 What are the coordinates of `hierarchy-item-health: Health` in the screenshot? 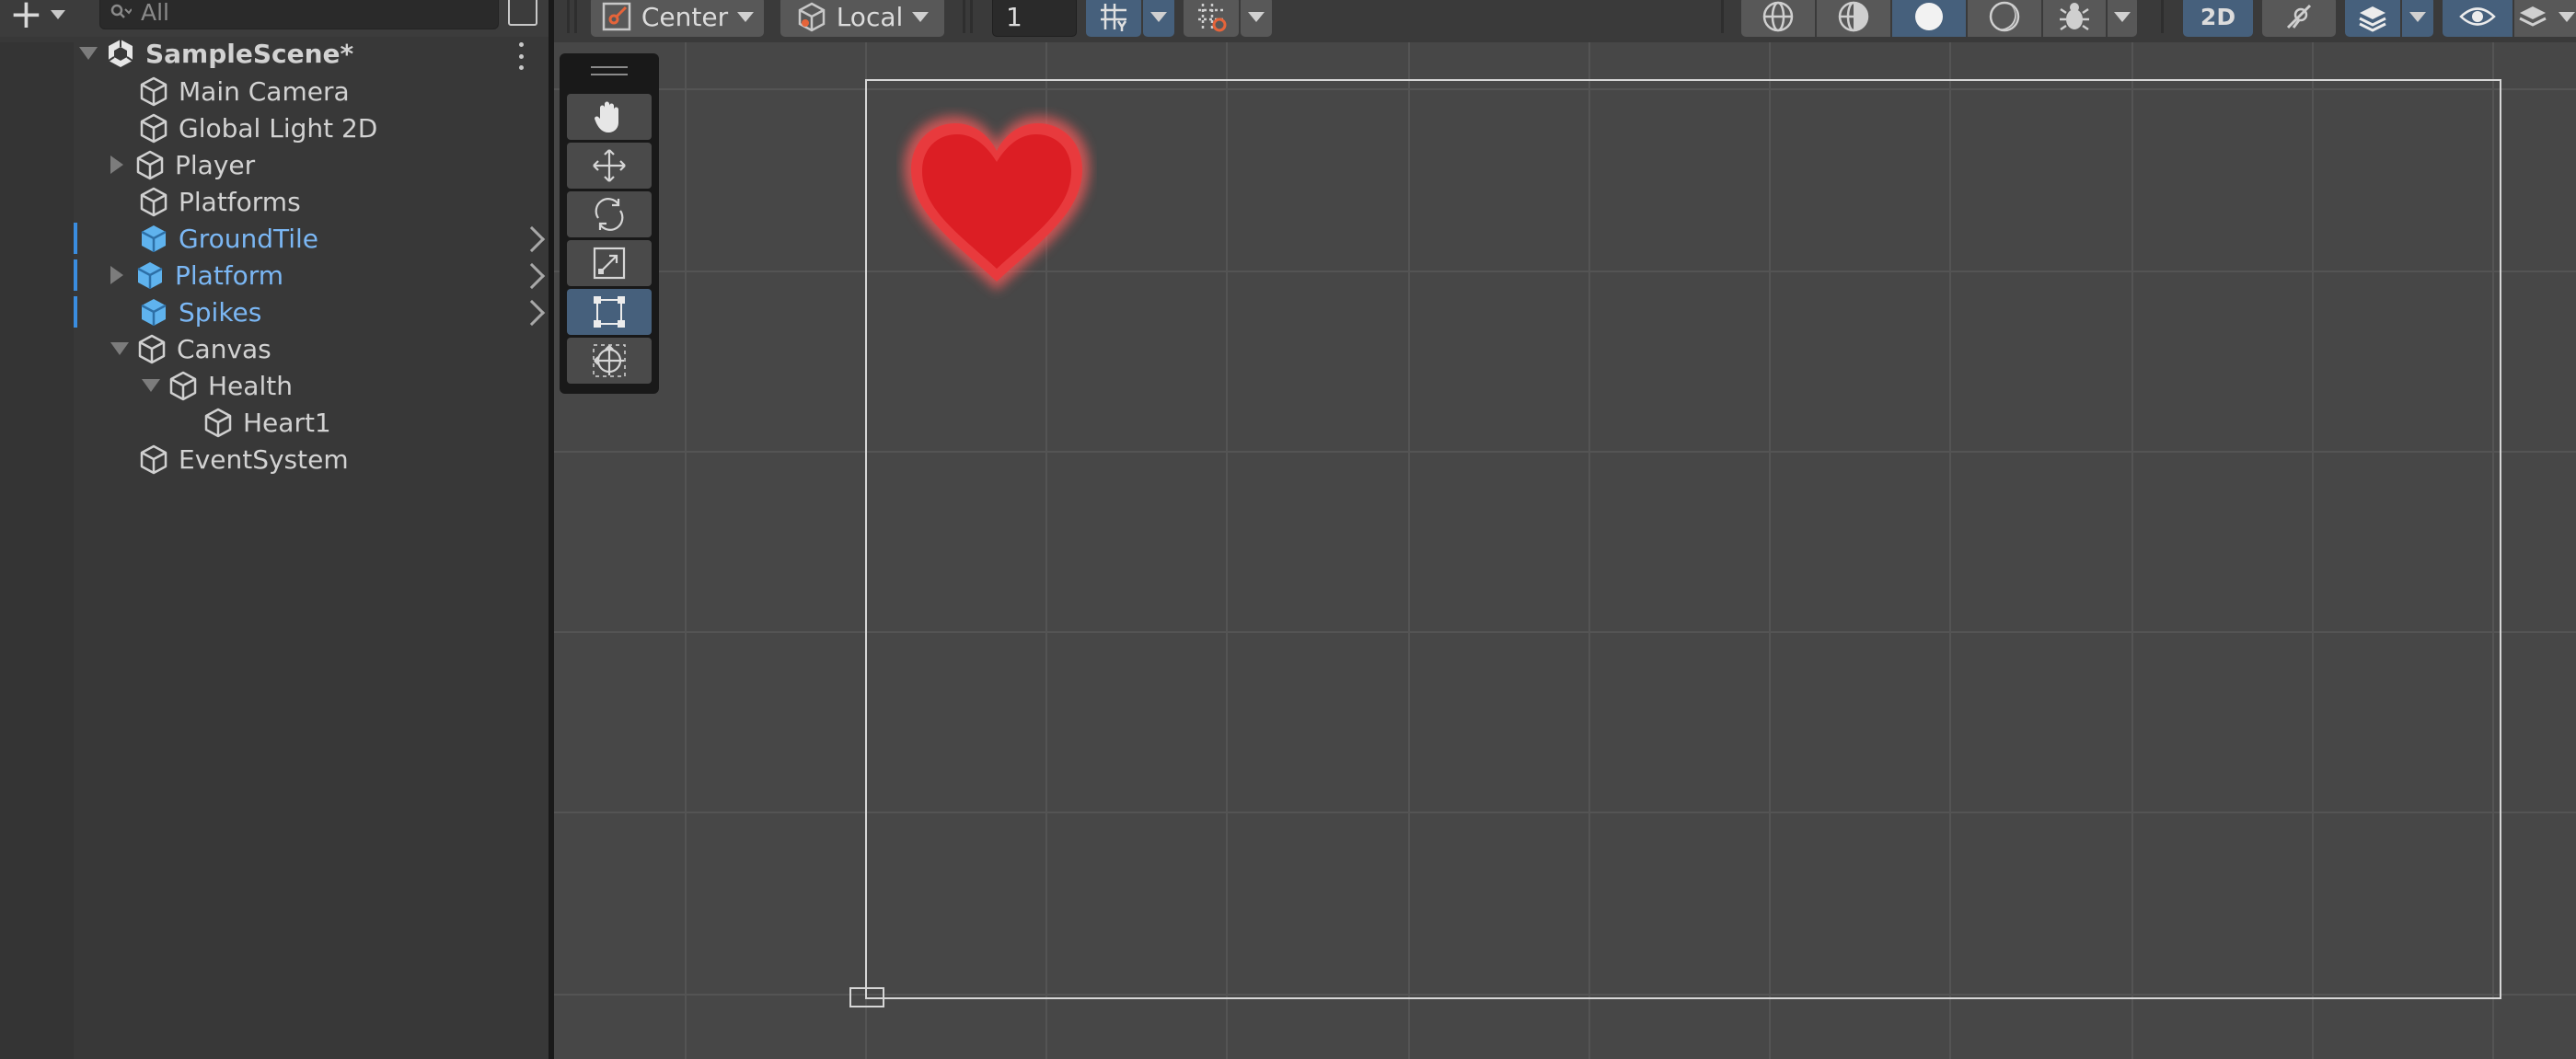 It's located at (217, 385).